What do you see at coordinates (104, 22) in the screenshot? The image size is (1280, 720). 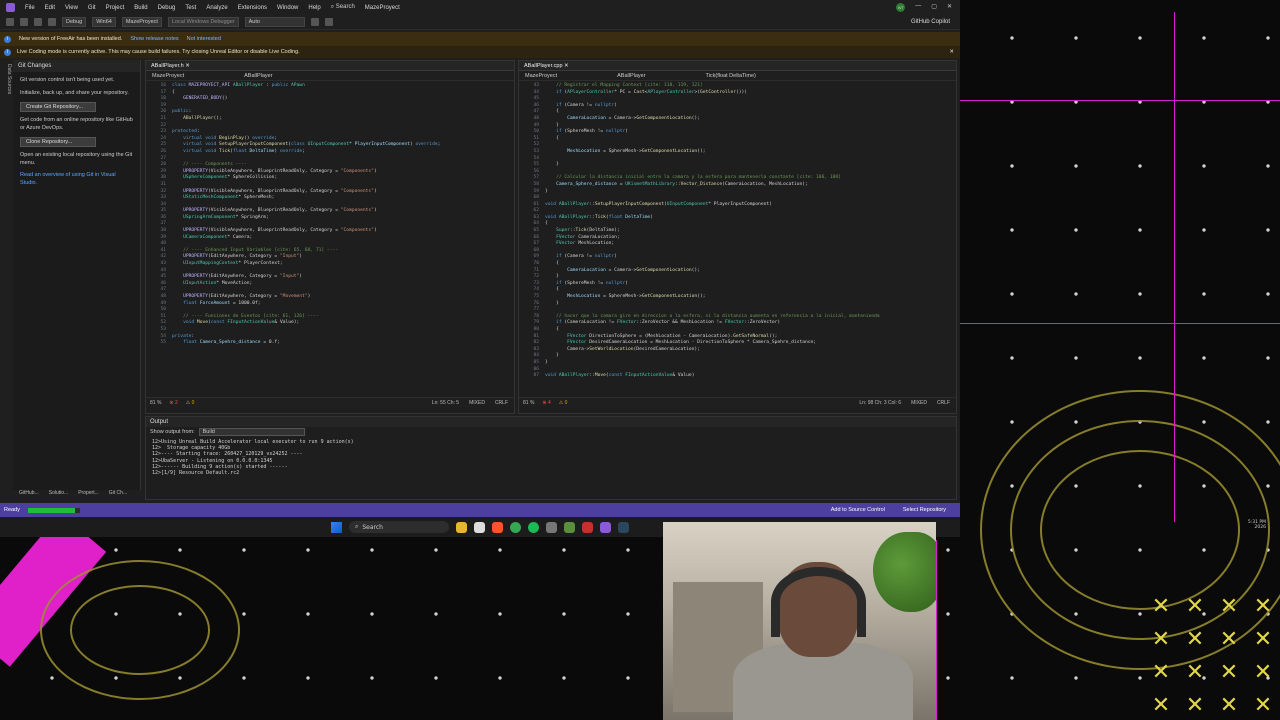 I see `platform-dropdown: Win64` at bounding box center [104, 22].